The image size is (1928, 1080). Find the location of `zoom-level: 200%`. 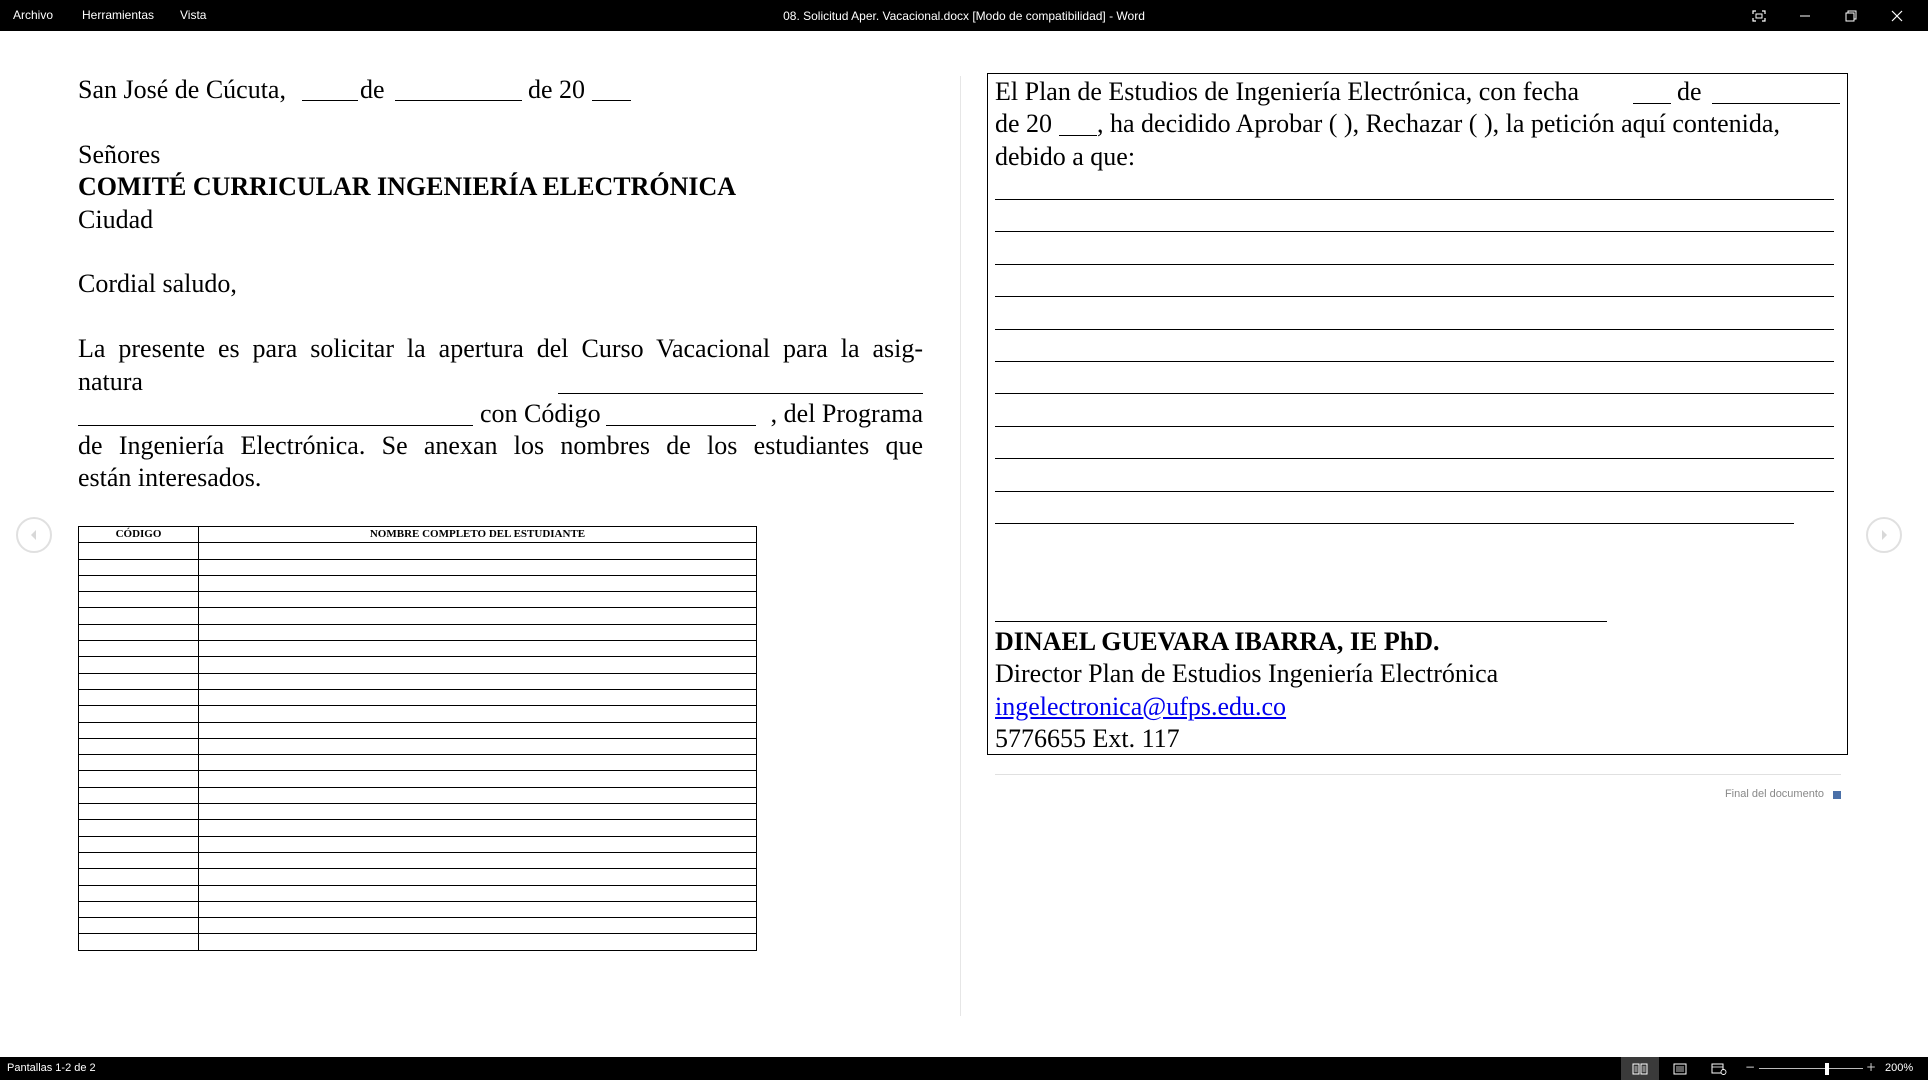

zoom-level: 200% is located at coordinates (1899, 1068).